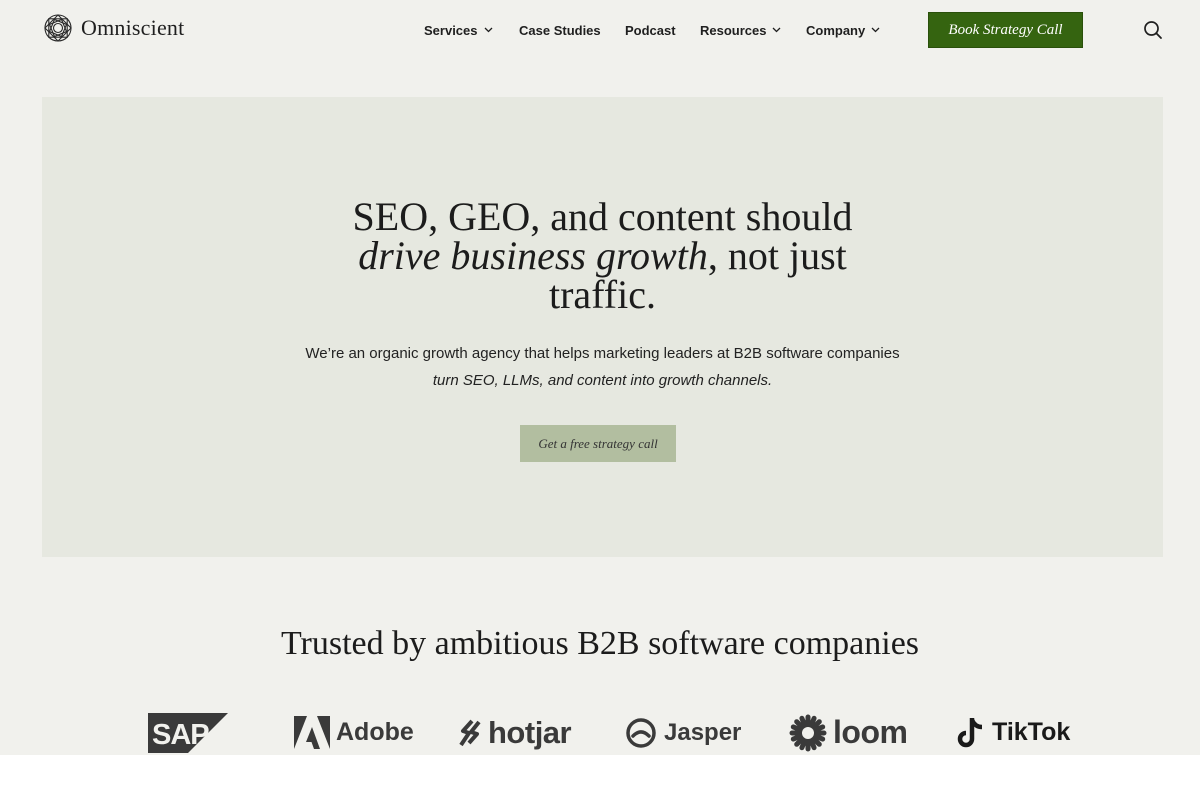 Image resolution: width=1200 pixels, height=800 pixels. What do you see at coordinates (870, 732) in the screenshot?
I see `loom-logo-text: loom` at bounding box center [870, 732].